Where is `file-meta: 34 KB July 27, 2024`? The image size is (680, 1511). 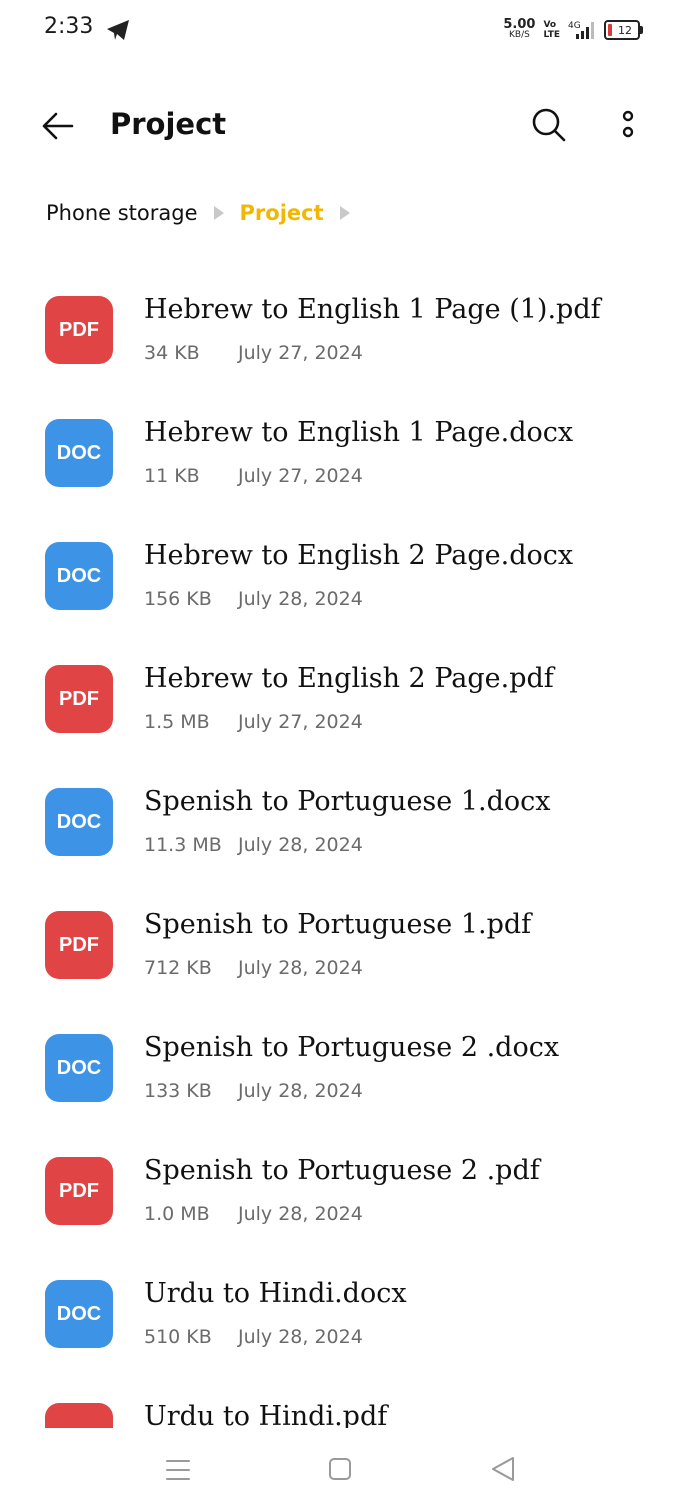 file-meta: 34 KB July 27, 2024 is located at coordinates (253, 353).